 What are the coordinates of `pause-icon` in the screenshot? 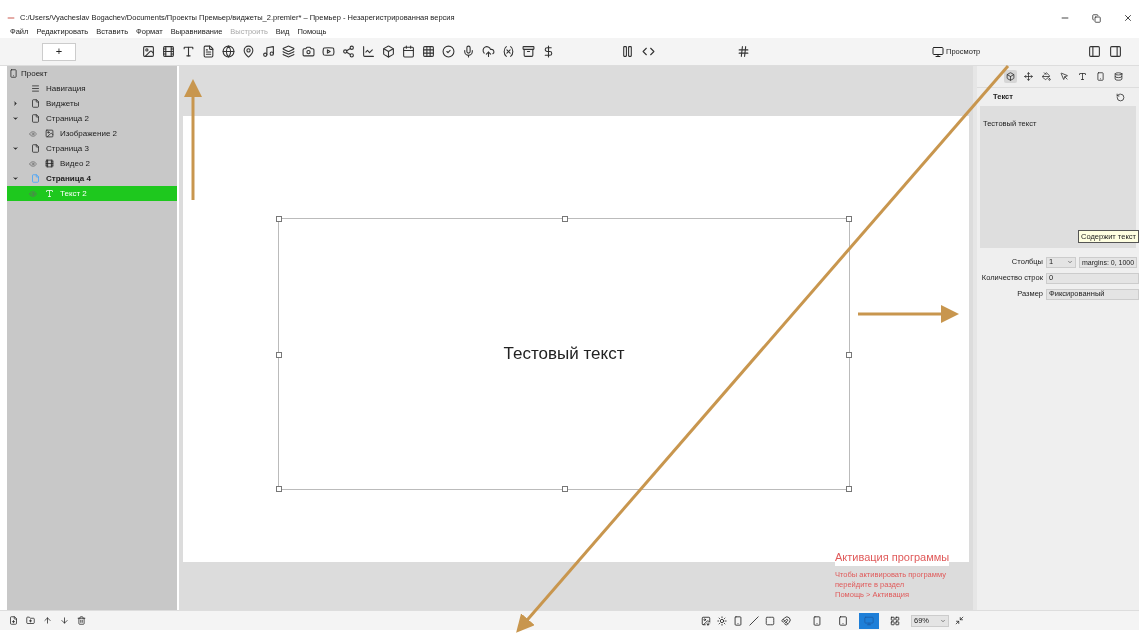 It's located at (627, 51).